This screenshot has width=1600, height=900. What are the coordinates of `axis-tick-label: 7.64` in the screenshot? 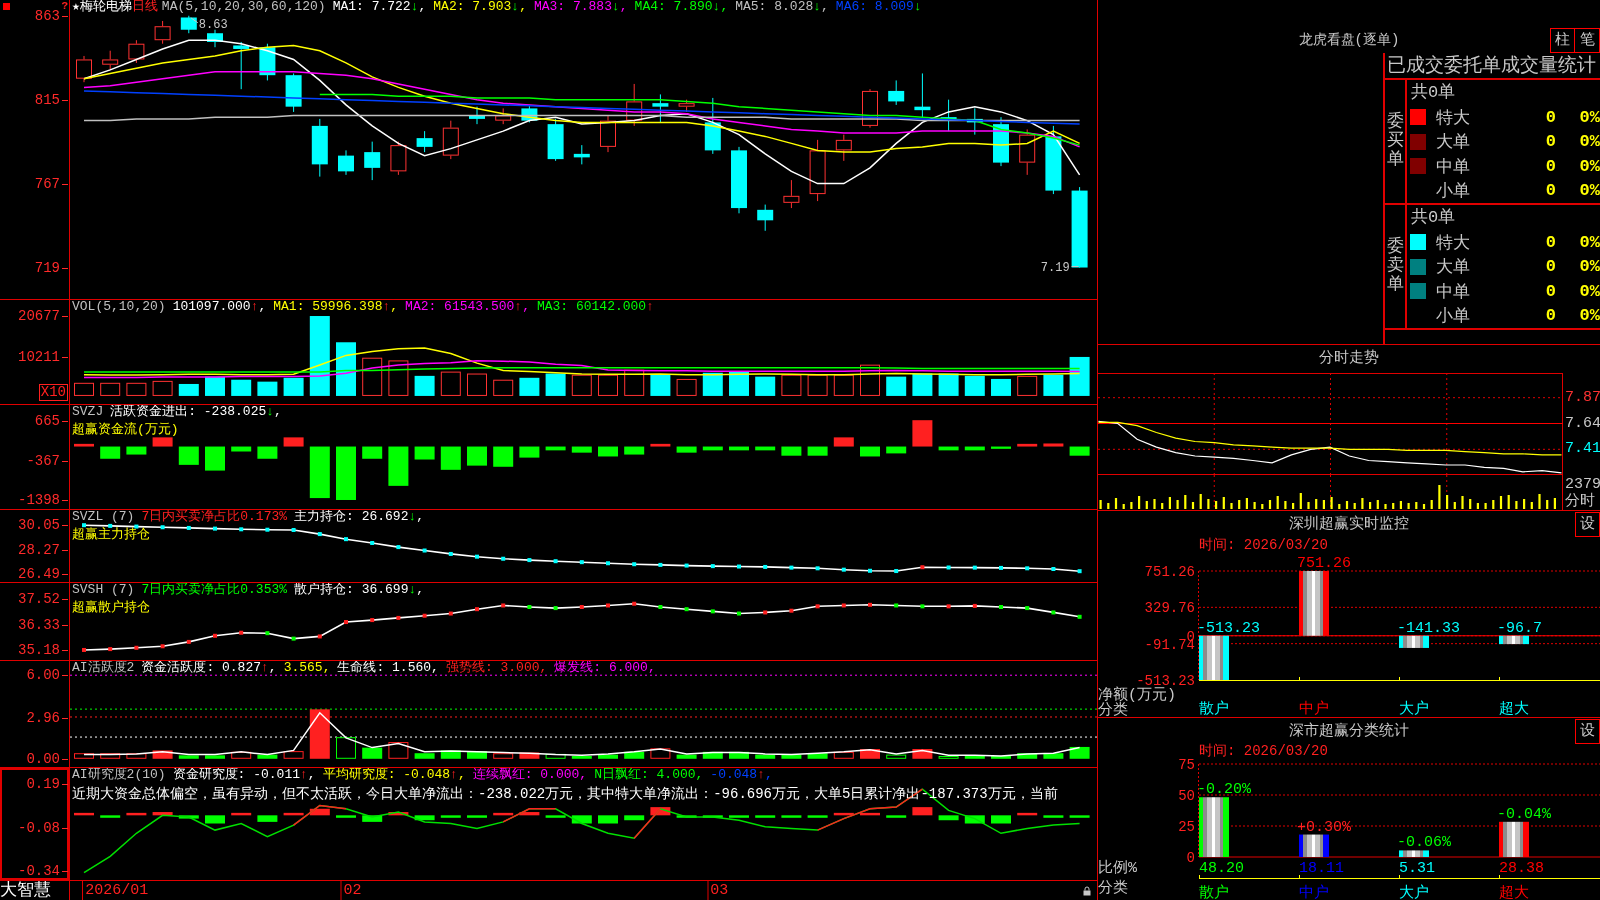 It's located at (1582, 423).